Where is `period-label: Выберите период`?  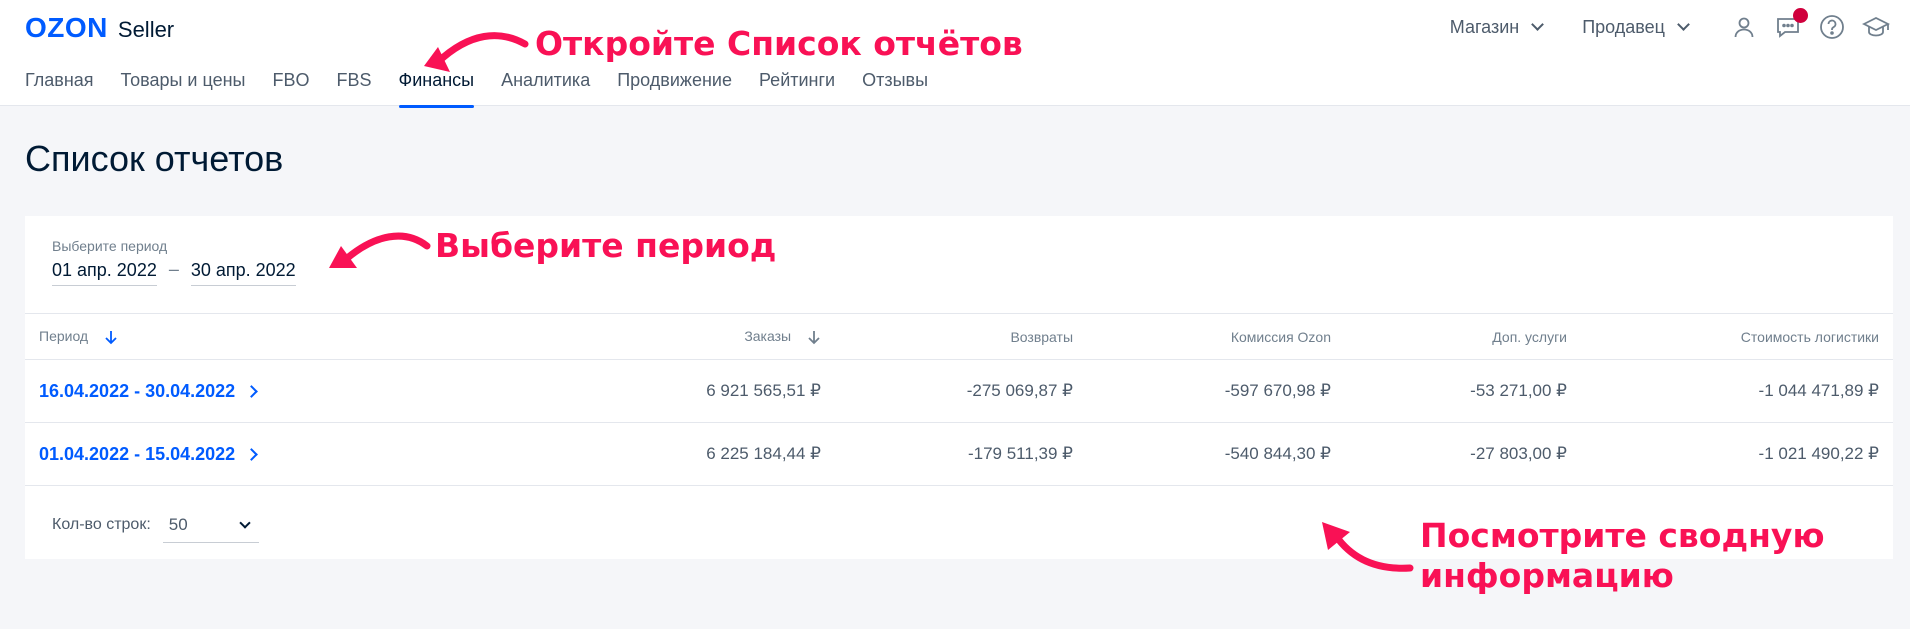 period-label: Выберите период is located at coordinates (110, 246).